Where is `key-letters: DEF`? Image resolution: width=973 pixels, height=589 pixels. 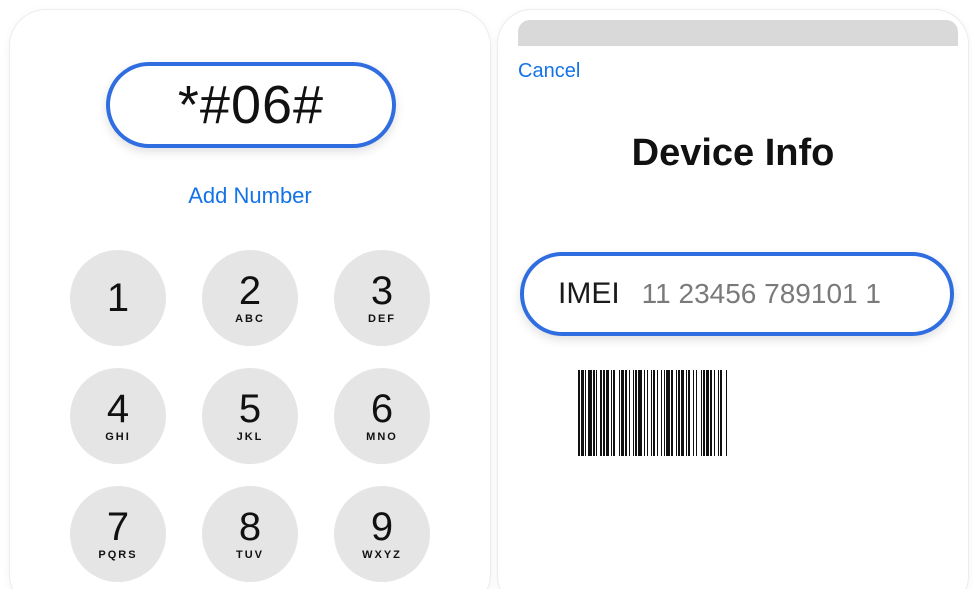 key-letters: DEF is located at coordinates (382, 319).